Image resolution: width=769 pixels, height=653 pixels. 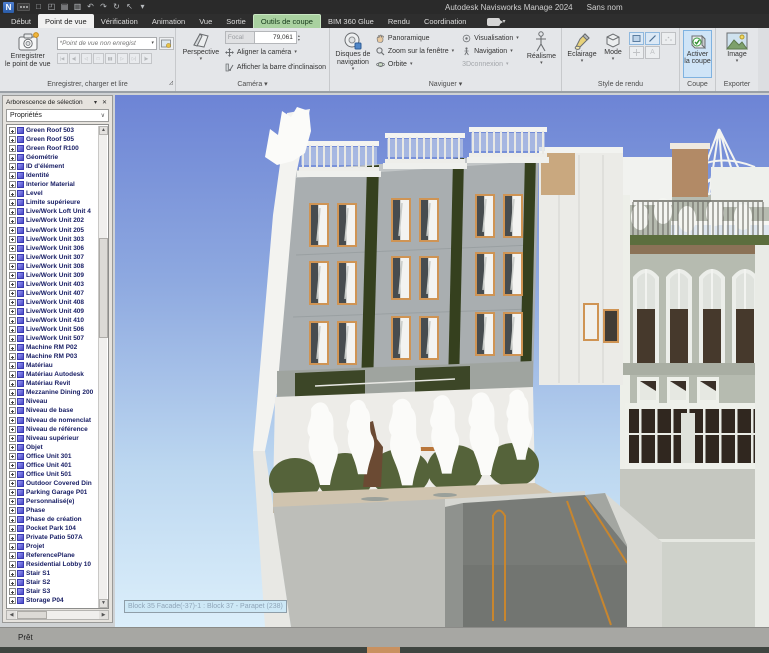 What do you see at coordinates (103, 615) in the screenshot?
I see `scroll-right-icon: ▶` at bounding box center [103, 615].